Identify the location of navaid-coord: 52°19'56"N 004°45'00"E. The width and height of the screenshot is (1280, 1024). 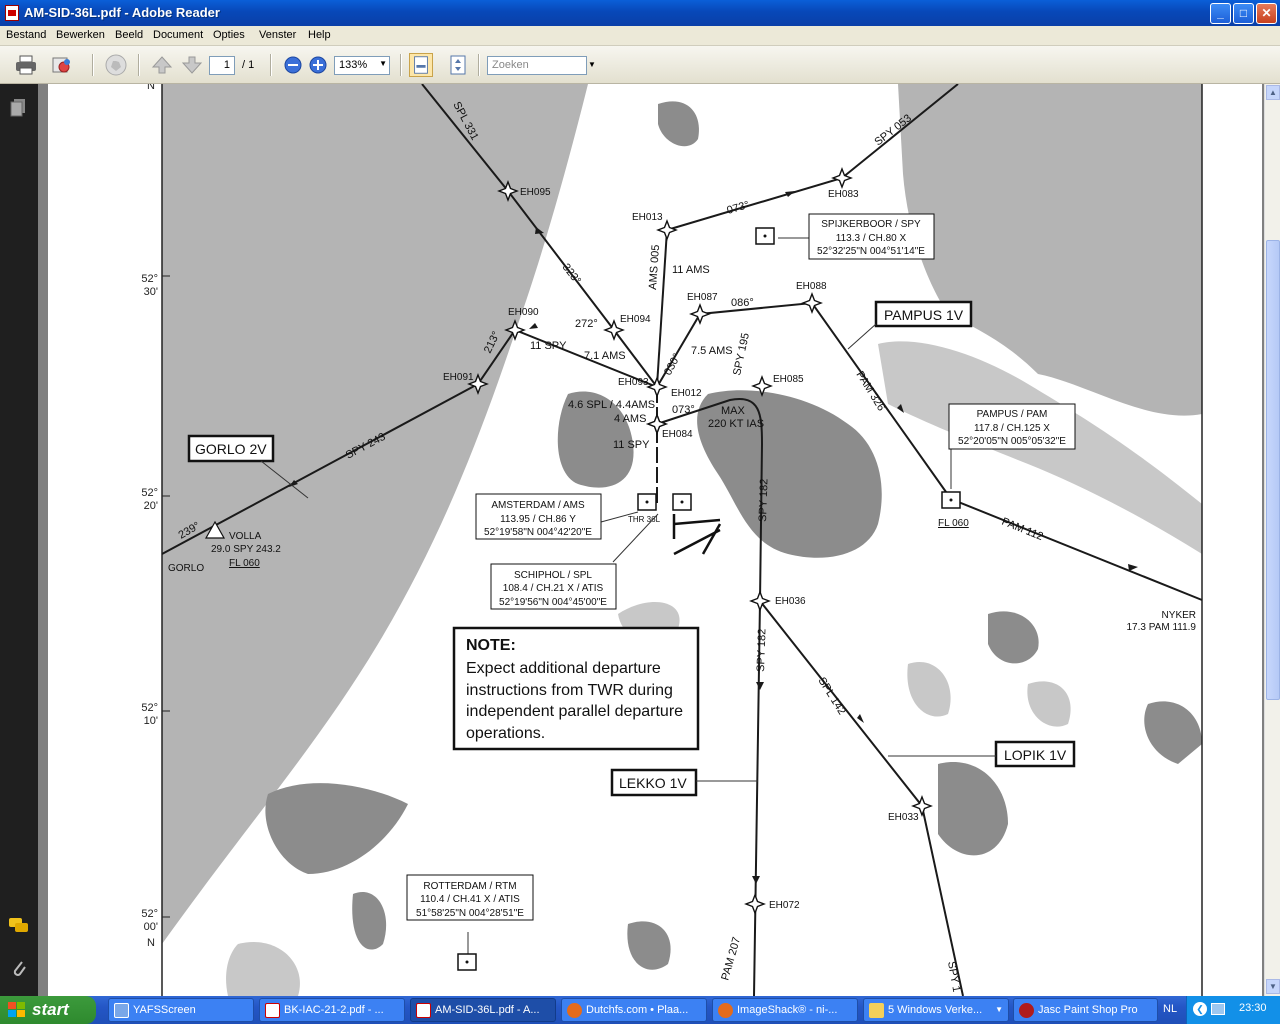
(553, 602).